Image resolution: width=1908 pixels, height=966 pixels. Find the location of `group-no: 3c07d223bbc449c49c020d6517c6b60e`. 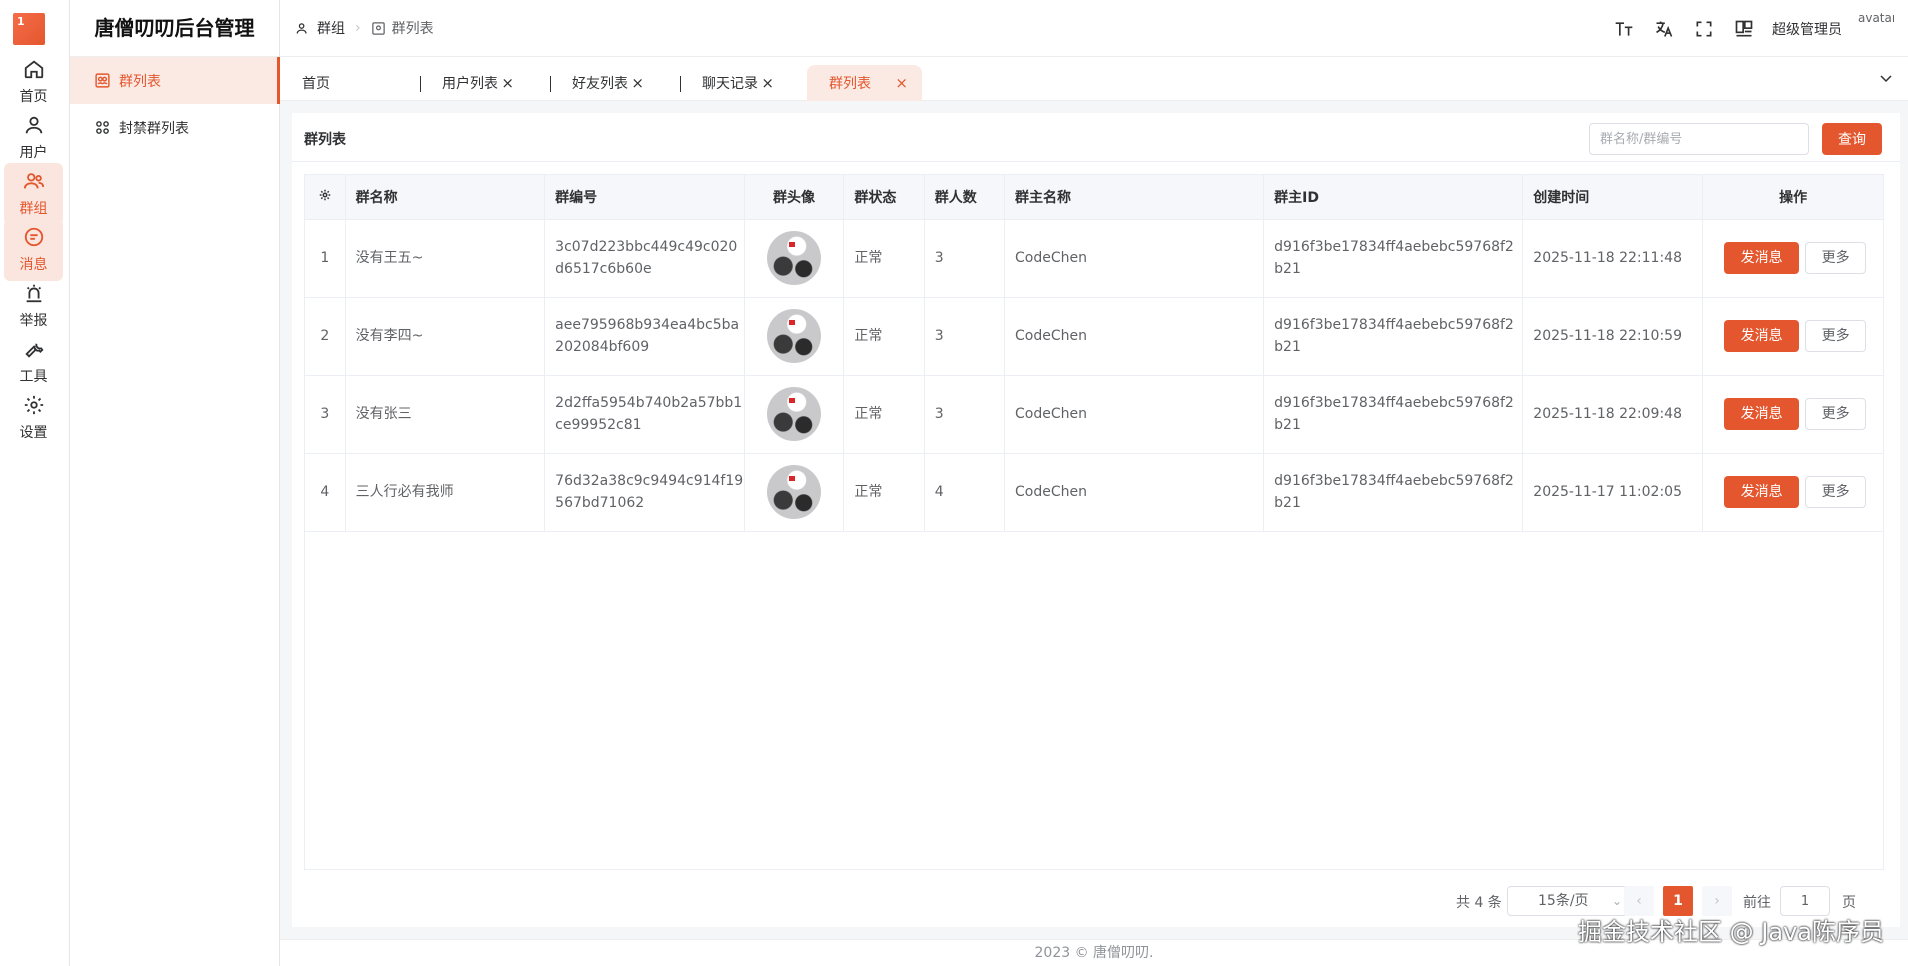

group-no: 3c07d223bbc449c49c020d6517c6b60e is located at coordinates (644, 258).